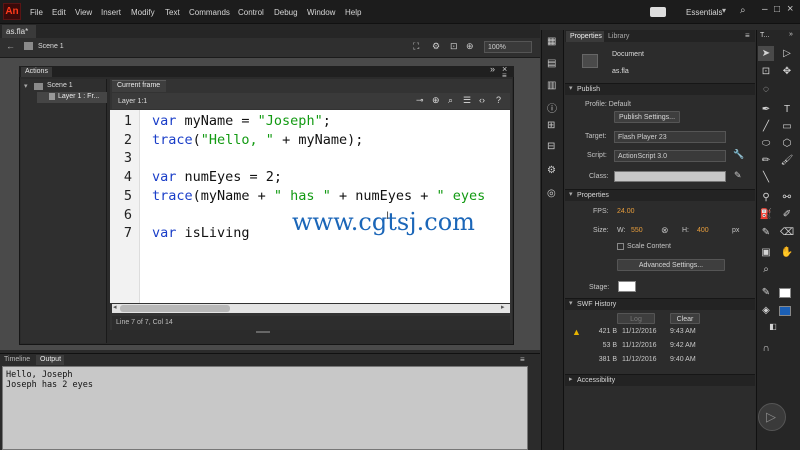  I want to click on tree-expand-icon: ▾, so click(26, 86).